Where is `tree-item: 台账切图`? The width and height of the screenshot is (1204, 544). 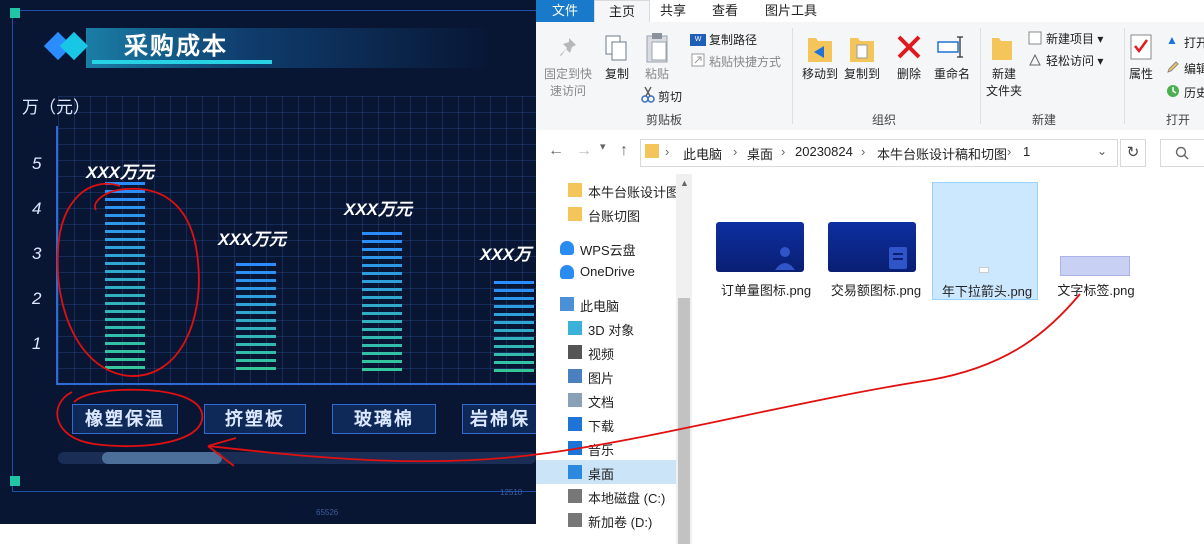
tree-item: 台账切图 is located at coordinates (606, 214).